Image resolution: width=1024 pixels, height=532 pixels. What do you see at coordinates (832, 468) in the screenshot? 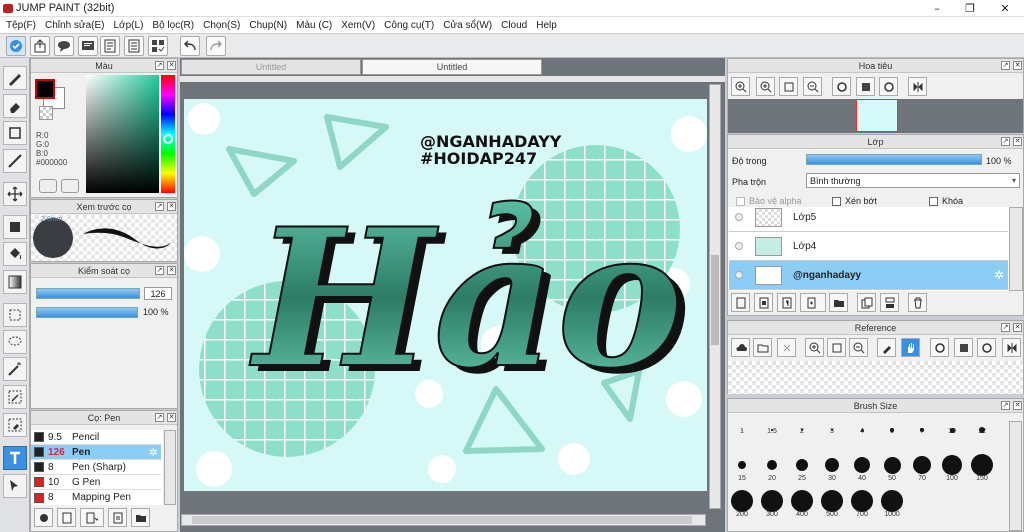
I see `brush-size-option: 30` at bounding box center [832, 468].